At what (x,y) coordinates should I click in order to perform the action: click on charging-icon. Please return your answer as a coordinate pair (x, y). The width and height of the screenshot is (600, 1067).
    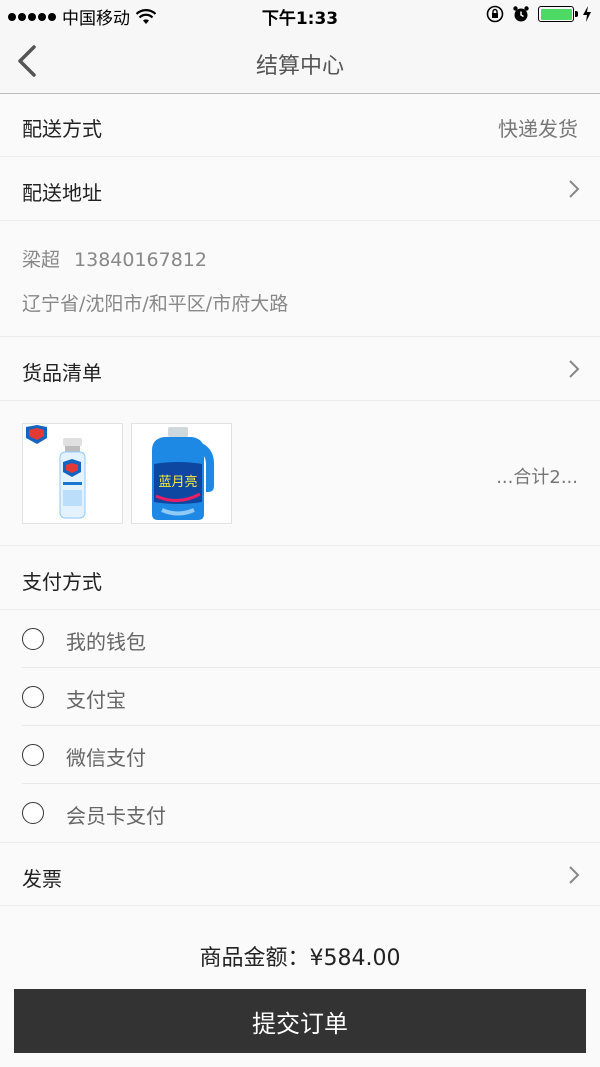
    Looking at the image, I should click on (587, 14).